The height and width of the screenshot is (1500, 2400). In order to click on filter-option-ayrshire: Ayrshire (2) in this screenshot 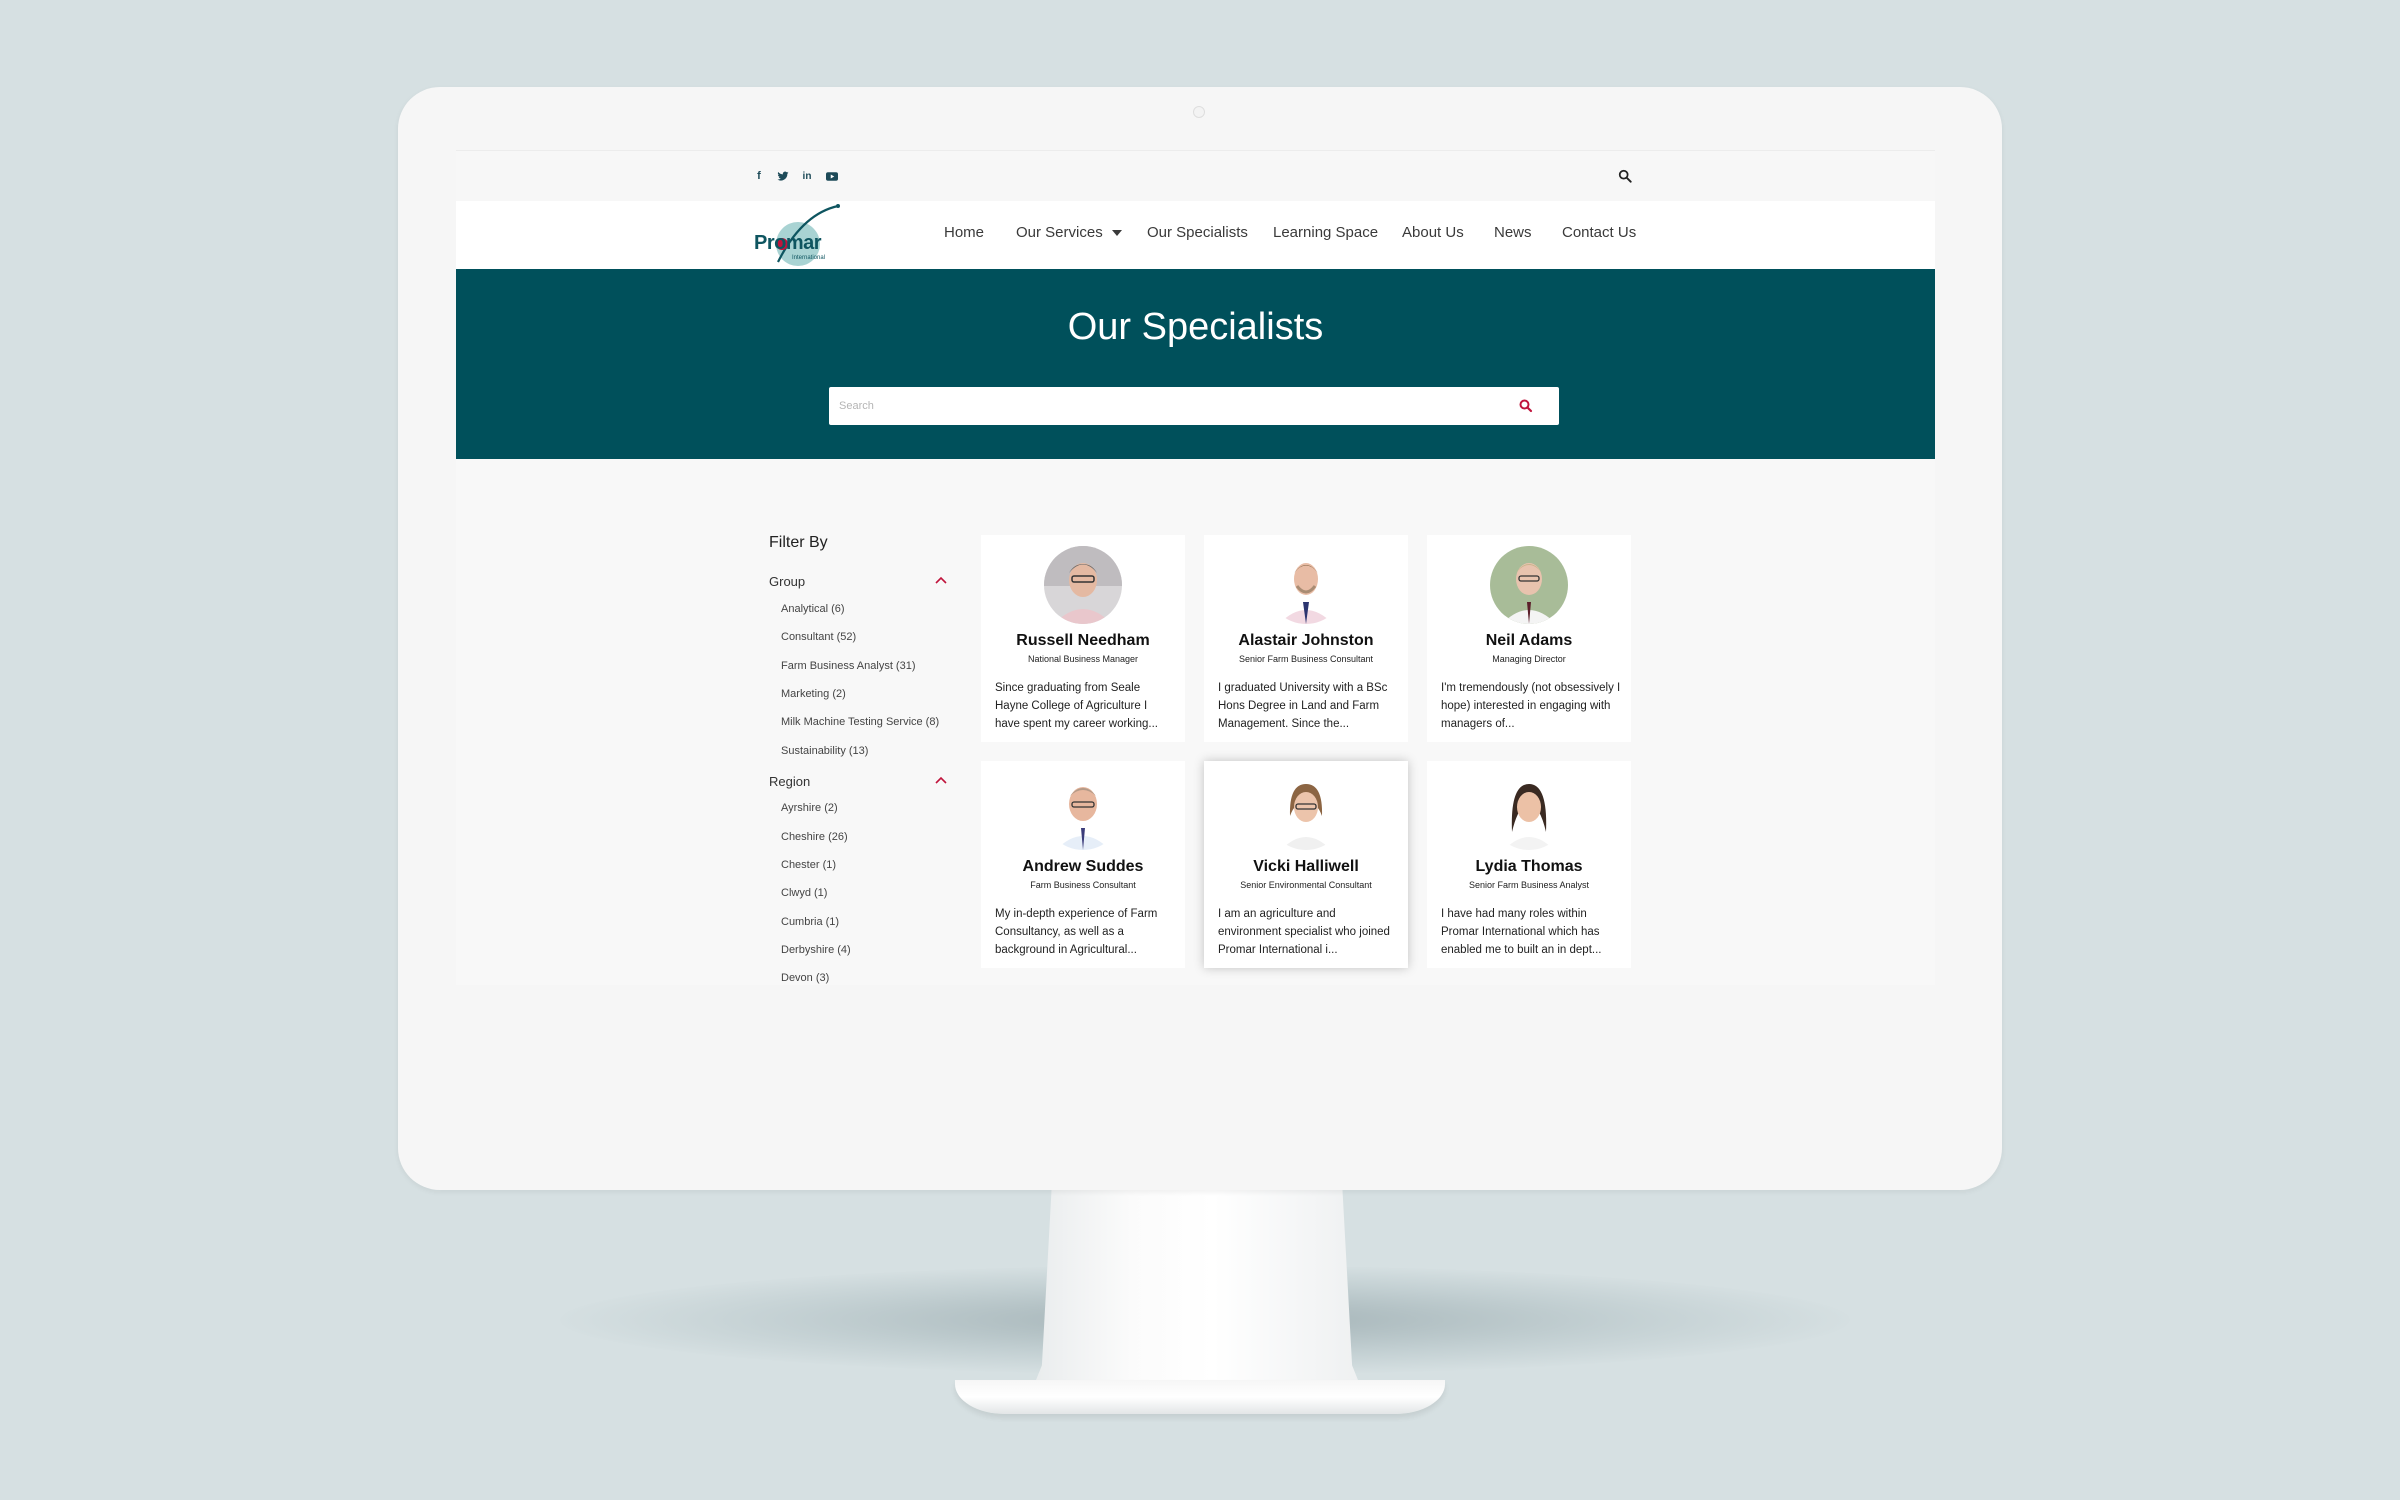, I will do `click(809, 808)`.